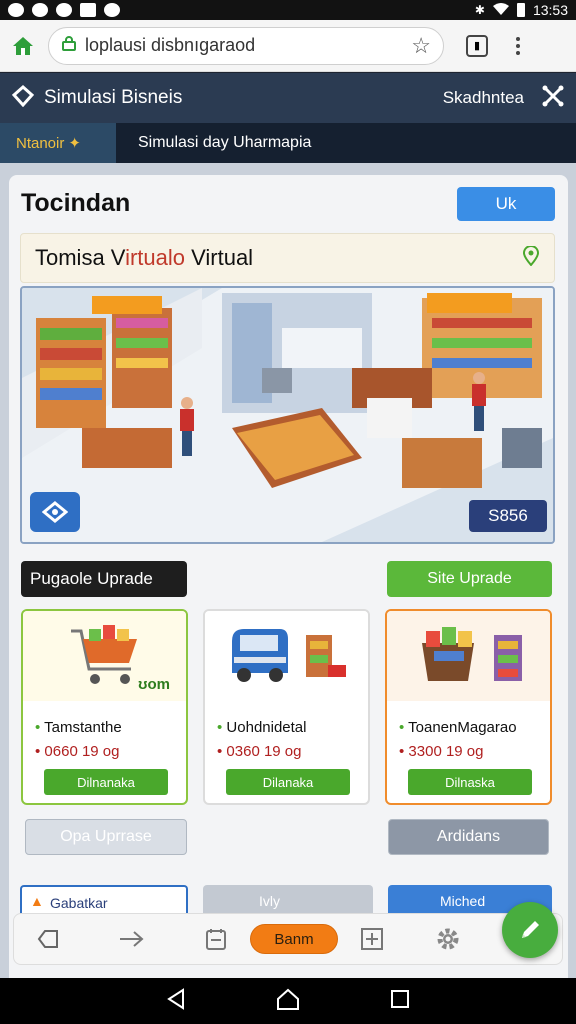  Describe the element at coordinates (48, 939) in the screenshot. I see `back-icon` at that location.